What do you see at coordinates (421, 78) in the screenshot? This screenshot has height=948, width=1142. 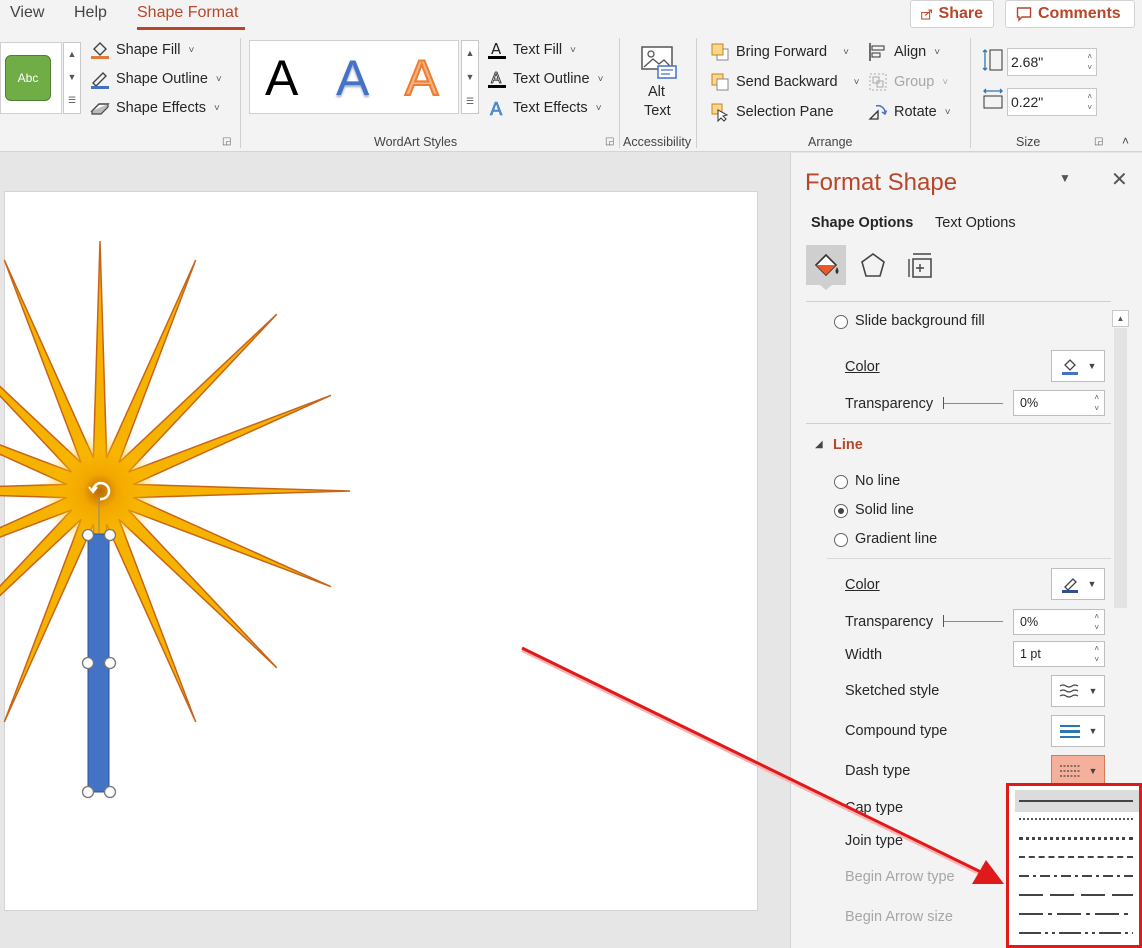 I see `wordart-style-orange-outline: A` at bounding box center [421, 78].